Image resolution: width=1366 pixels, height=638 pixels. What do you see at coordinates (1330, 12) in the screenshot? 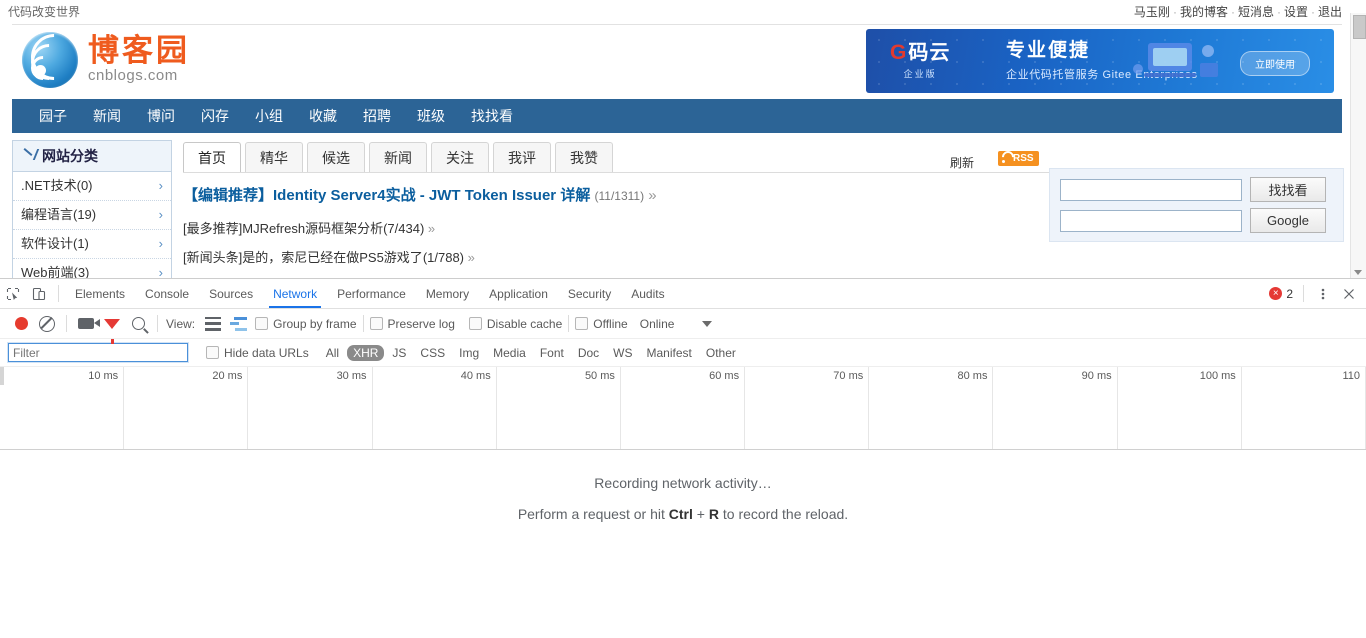
I see `user-link-logout: 退出` at bounding box center [1330, 12].